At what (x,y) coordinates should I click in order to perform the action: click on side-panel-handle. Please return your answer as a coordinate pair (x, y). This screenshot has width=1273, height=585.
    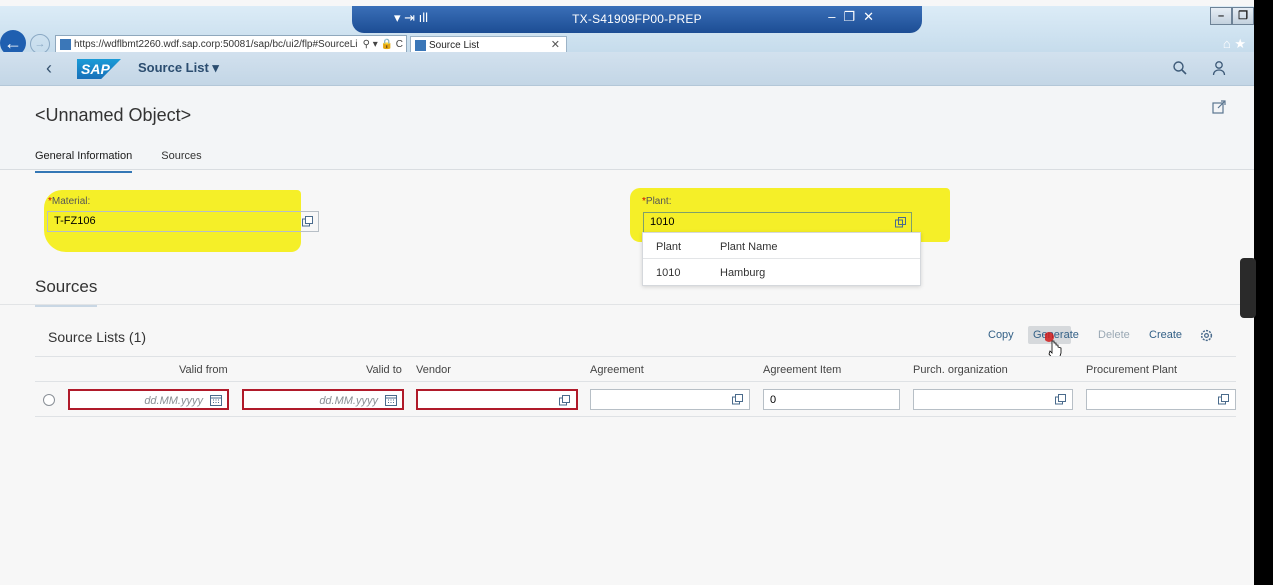
    Looking at the image, I should click on (1248, 288).